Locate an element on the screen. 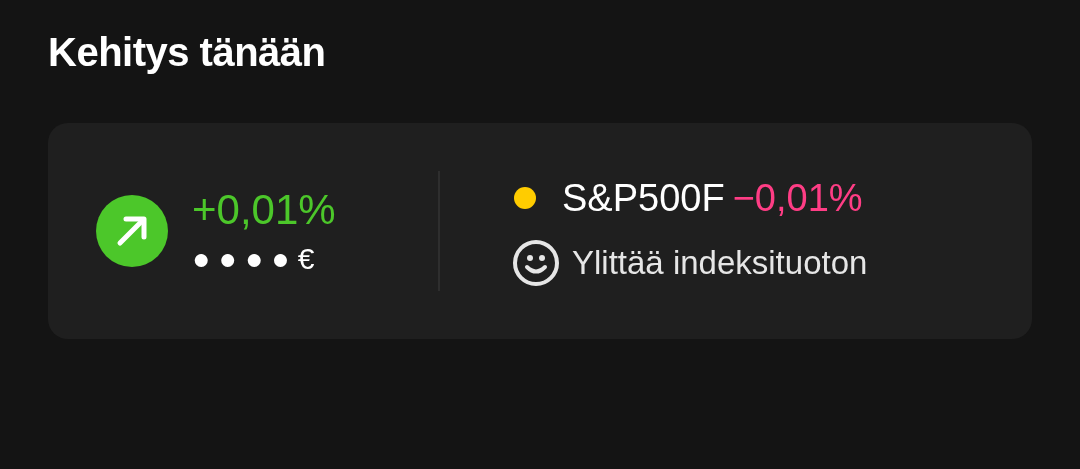 This screenshot has width=1080, height=469. index-change: −0,01% is located at coordinates (797, 198).